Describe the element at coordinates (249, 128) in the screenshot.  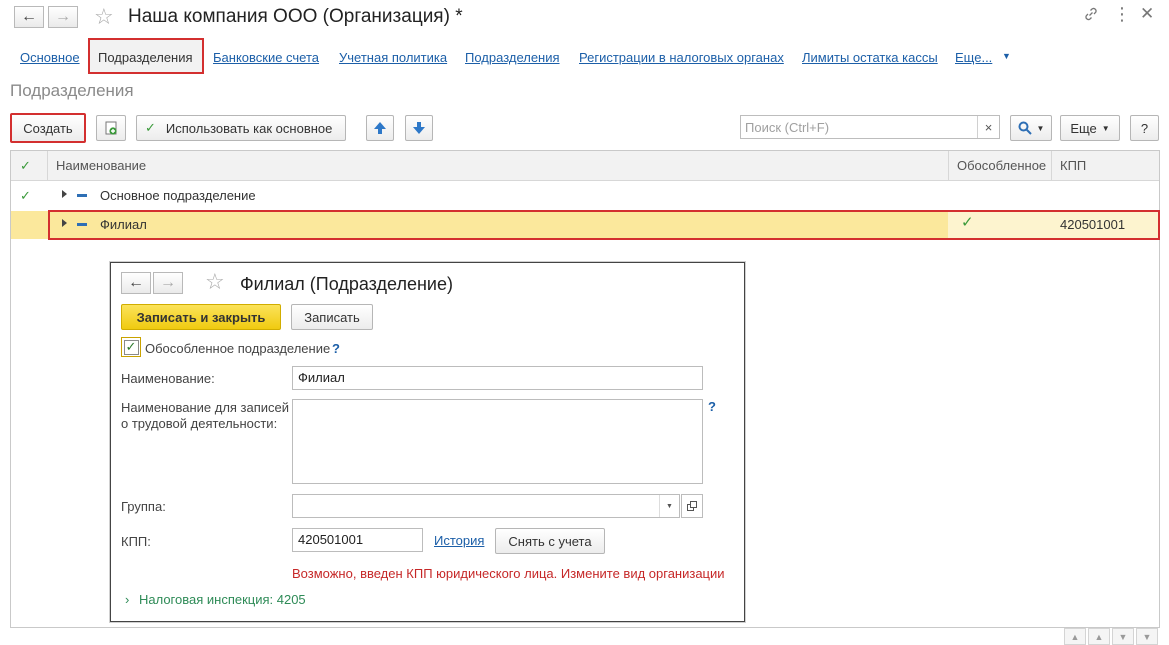
I see `use-as-main-label: Использовать как основное` at that location.